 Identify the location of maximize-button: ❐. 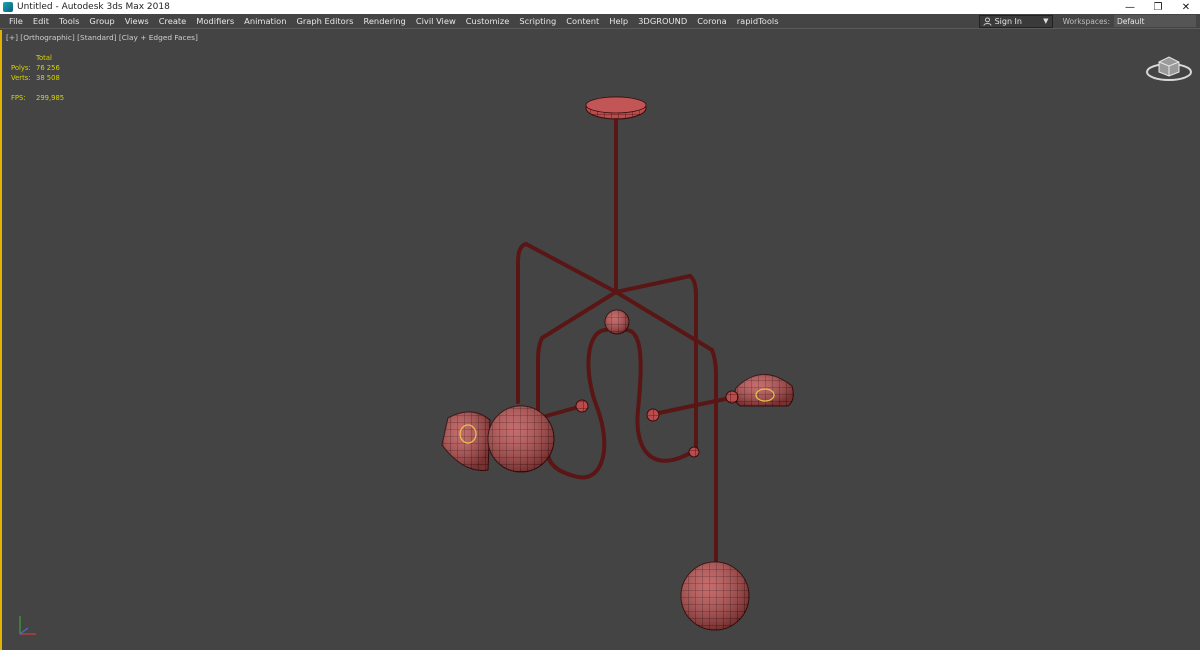
(1158, 7).